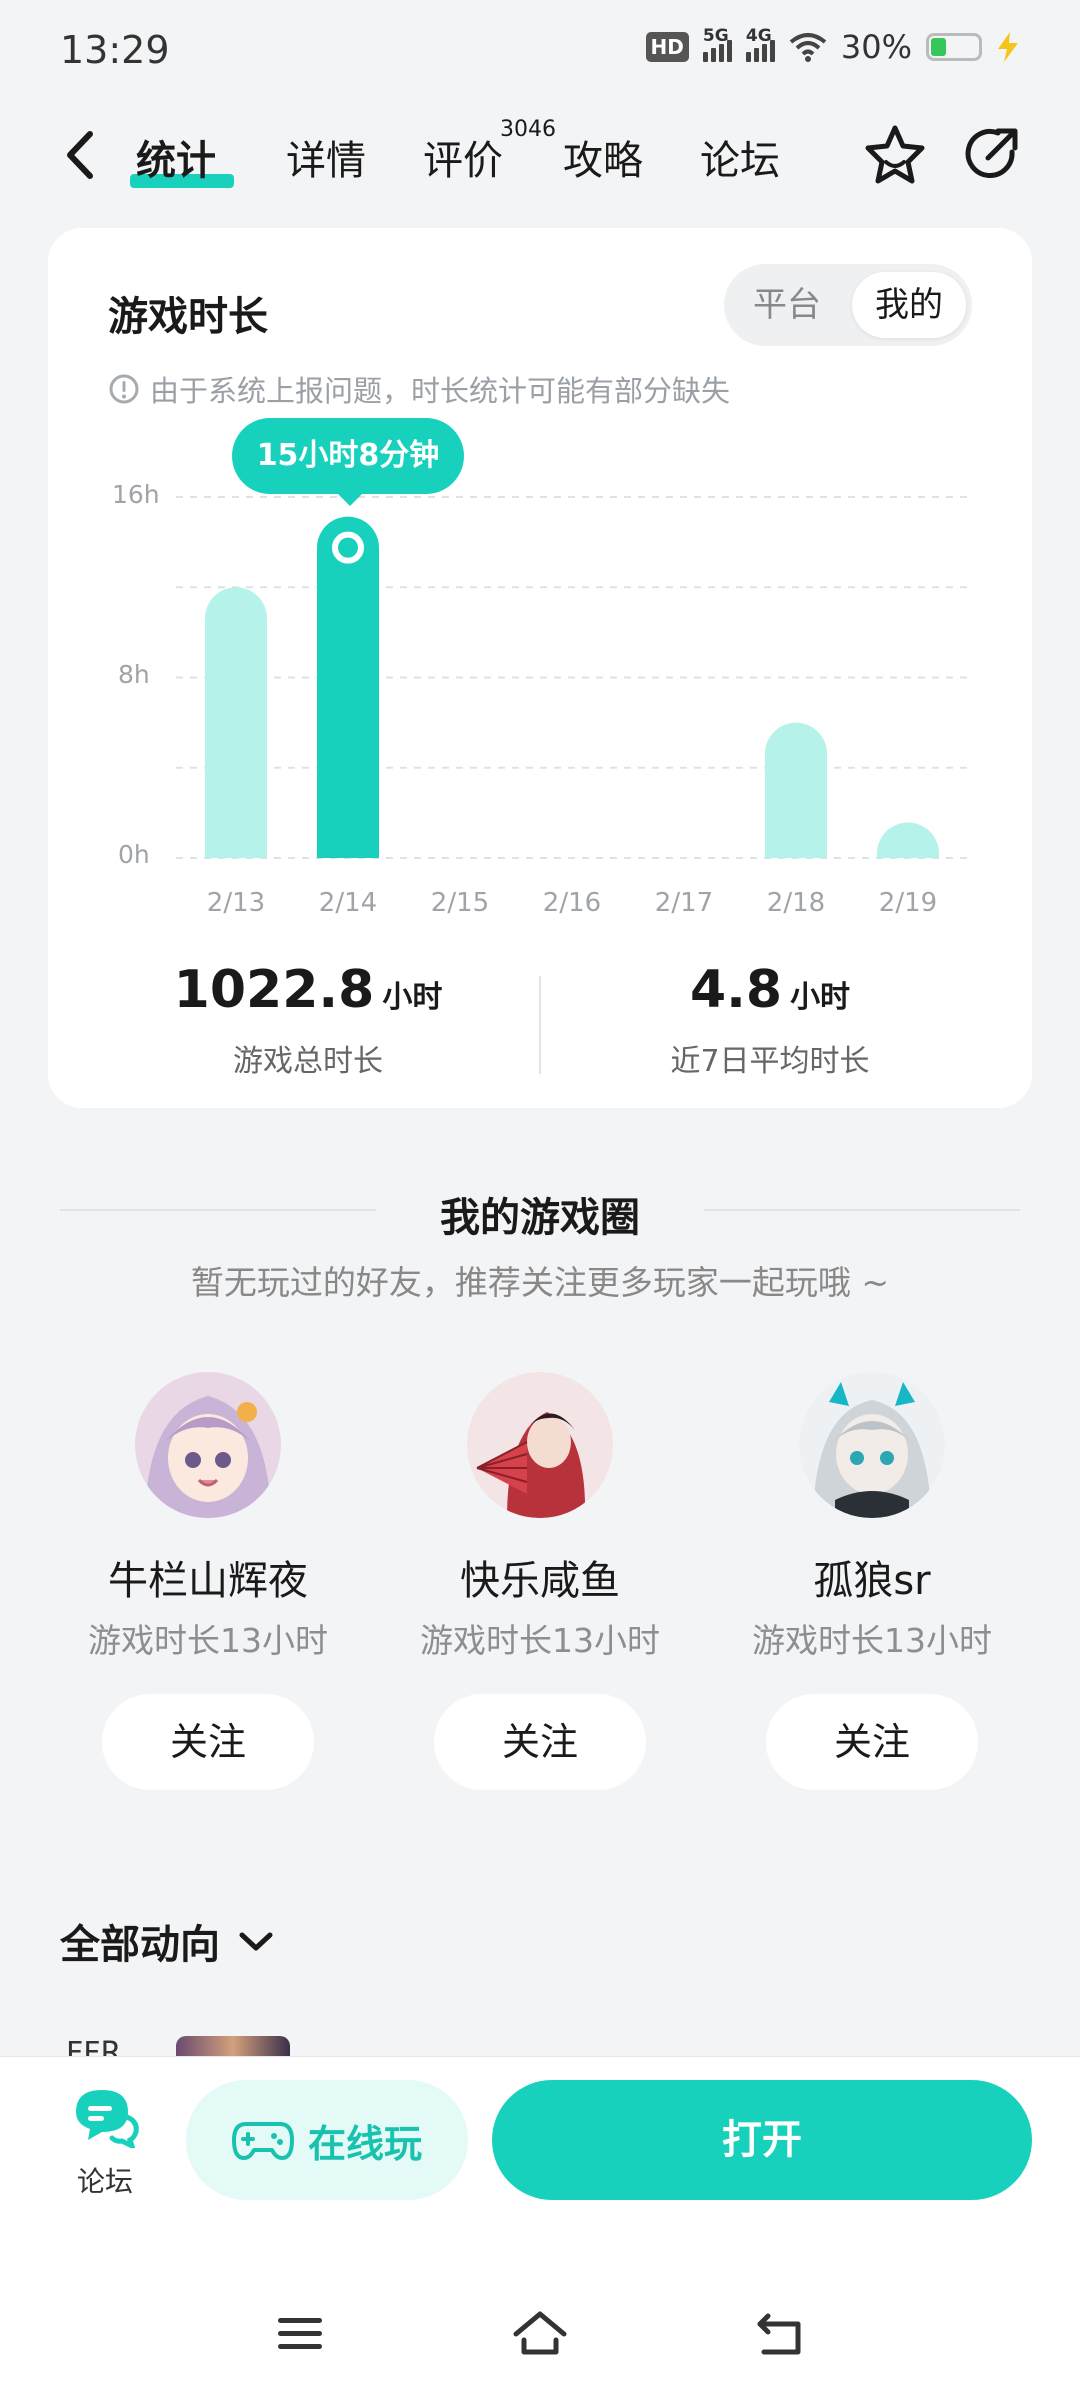  Describe the element at coordinates (233, 2046) in the screenshot. I see `feed-item-image` at that location.